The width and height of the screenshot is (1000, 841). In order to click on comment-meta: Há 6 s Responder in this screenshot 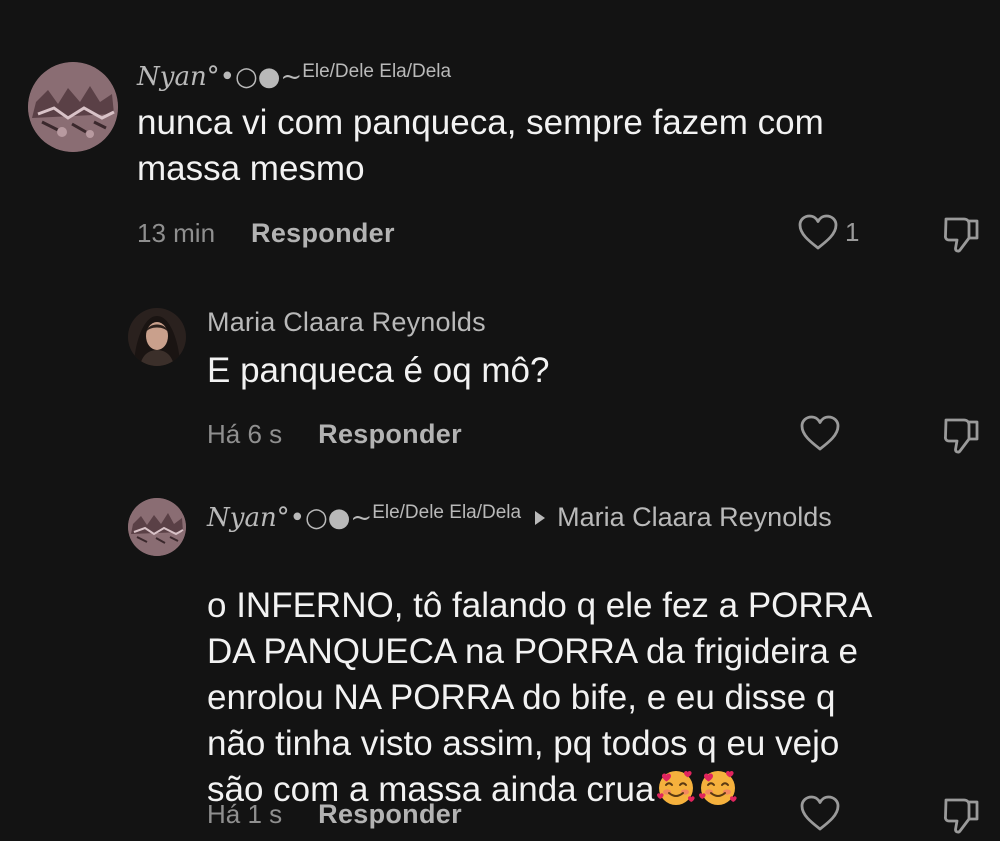, I will do `click(334, 434)`.